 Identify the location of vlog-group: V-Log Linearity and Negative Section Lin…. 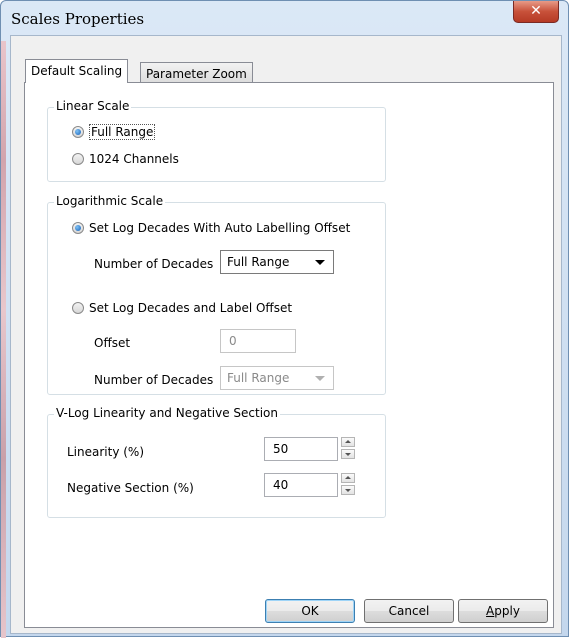
(216, 462).